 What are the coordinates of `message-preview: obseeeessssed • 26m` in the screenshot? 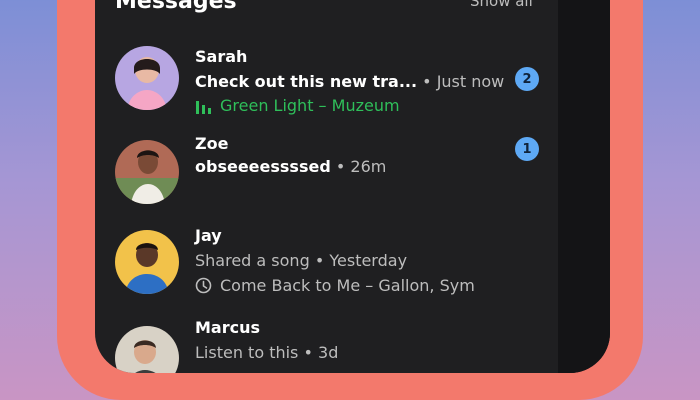 It's located at (290, 166).